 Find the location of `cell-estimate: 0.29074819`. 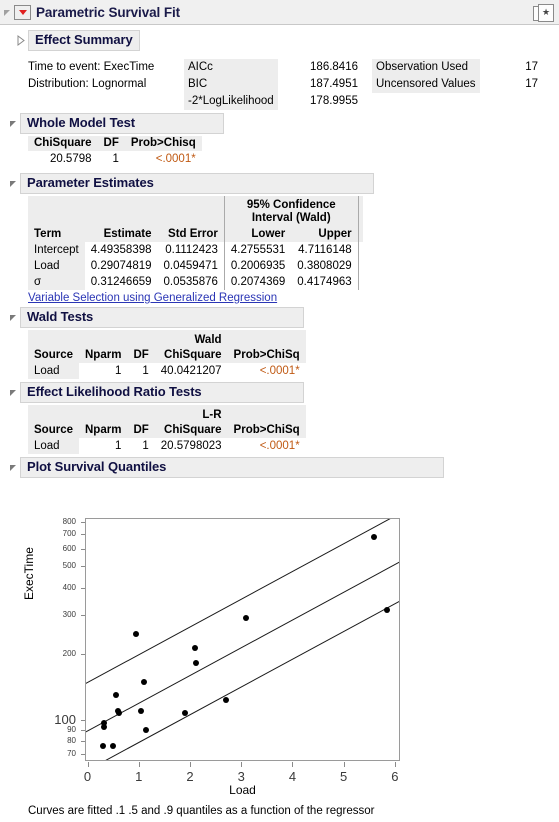

cell-estimate: 0.29074819 is located at coordinates (121, 265).